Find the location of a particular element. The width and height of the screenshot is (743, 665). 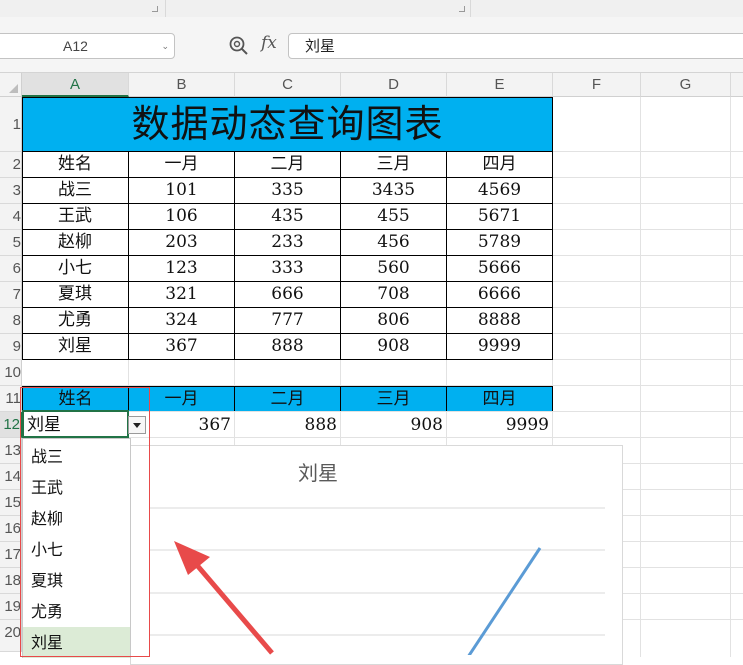

row-header-15: 15 is located at coordinates (11, 503).